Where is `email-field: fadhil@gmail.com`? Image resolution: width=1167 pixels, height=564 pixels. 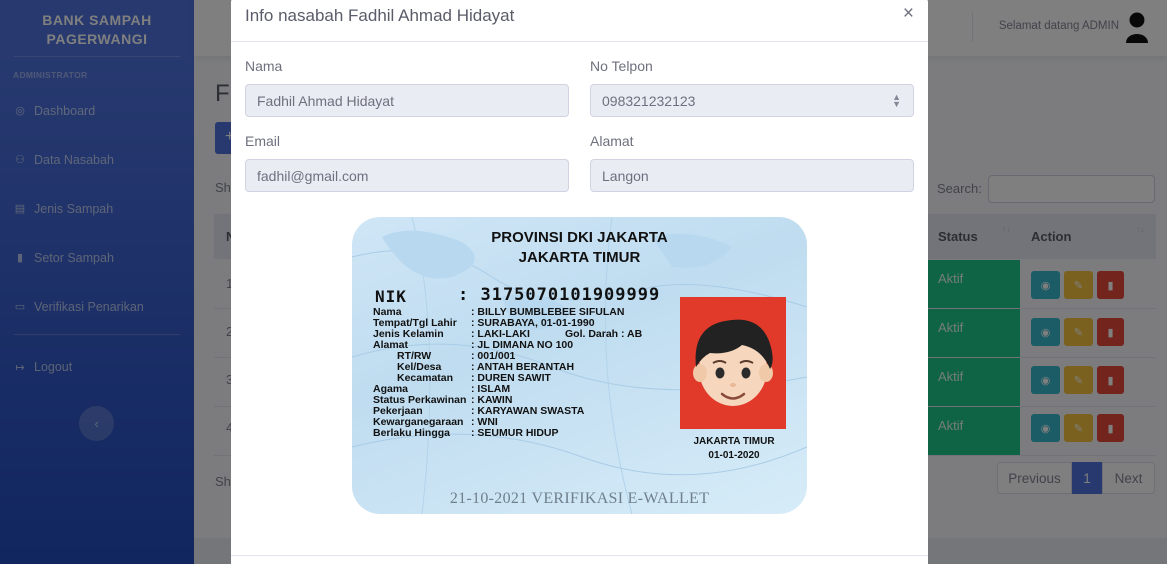 email-field: fadhil@gmail.com is located at coordinates (407, 175).